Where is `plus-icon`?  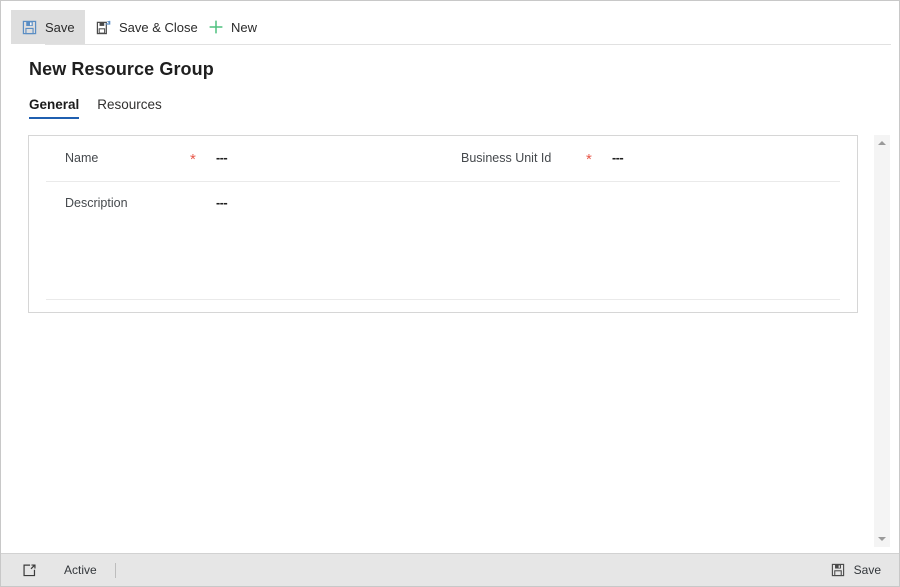 plus-icon is located at coordinates (215, 27).